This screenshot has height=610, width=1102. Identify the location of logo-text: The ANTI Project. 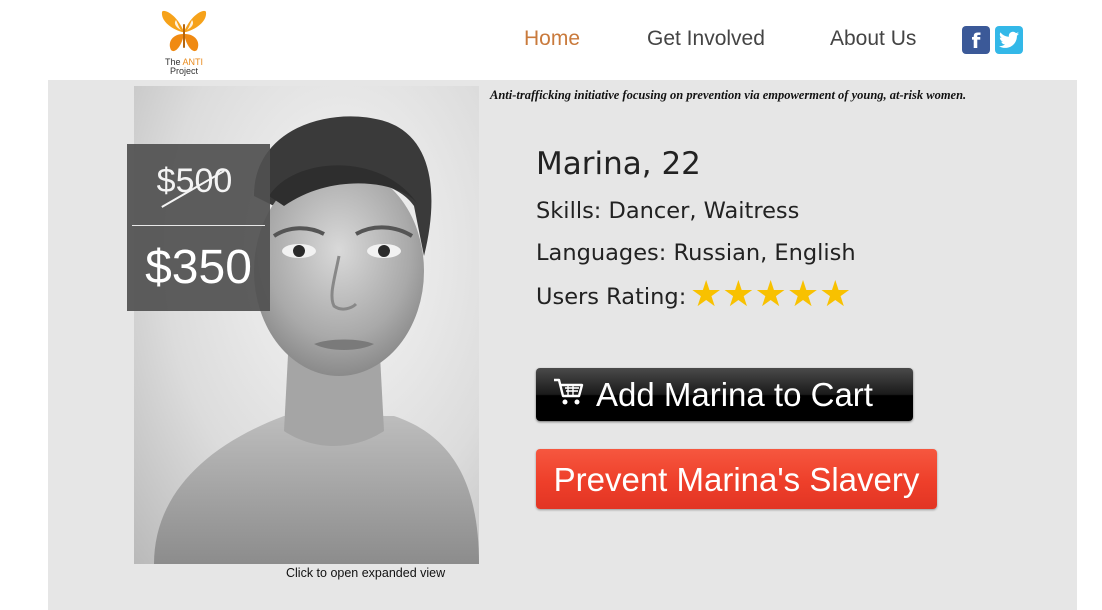
(184, 67).